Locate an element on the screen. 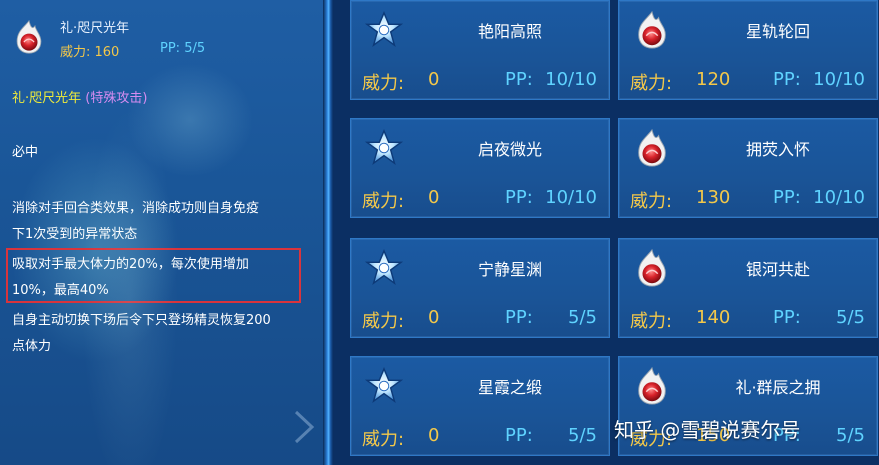  skill-name: 拥荧入怀 is located at coordinates (777, 149).